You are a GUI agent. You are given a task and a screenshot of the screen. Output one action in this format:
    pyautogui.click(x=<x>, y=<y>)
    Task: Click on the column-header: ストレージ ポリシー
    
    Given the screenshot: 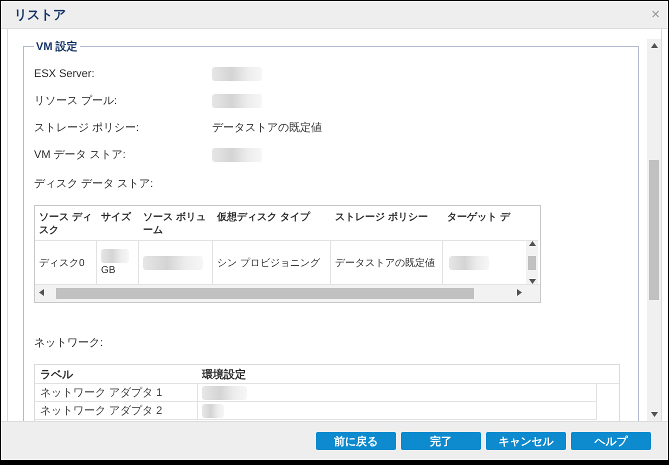 What is the action you would take?
    pyautogui.click(x=381, y=218)
    